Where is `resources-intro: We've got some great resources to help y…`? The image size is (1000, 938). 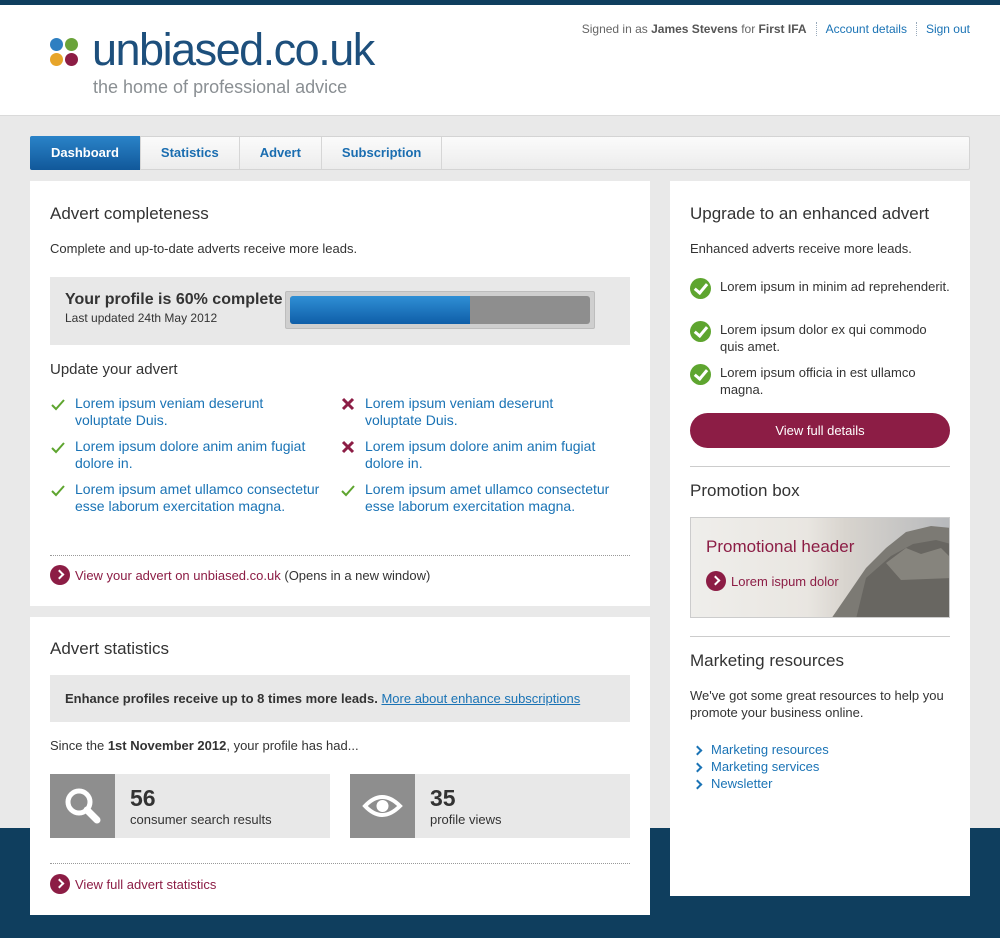
resources-intro: We've got some great resources to help y… is located at coordinates (817, 704).